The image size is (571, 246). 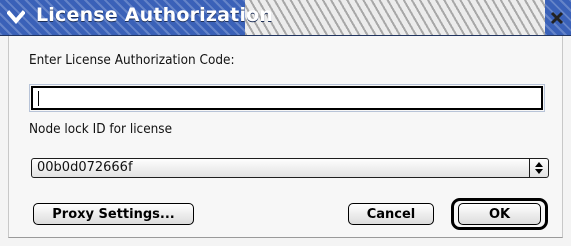 I want to click on close-icon, so click(x=557, y=18).